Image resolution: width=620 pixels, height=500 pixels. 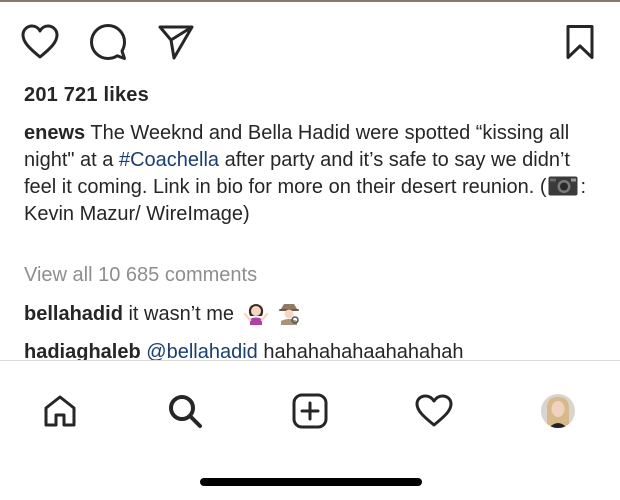 I want to click on share-icon, so click(x=176, y=42).